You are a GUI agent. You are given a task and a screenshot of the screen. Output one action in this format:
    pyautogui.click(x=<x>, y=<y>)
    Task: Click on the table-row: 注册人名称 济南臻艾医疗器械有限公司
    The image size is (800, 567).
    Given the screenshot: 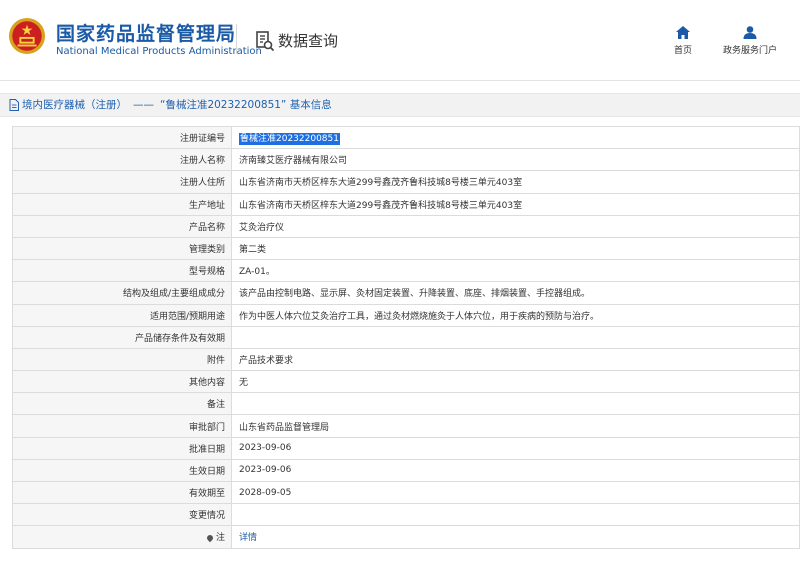 What is the action you would take?
    pyautogui.click(x=406, y=160)
    